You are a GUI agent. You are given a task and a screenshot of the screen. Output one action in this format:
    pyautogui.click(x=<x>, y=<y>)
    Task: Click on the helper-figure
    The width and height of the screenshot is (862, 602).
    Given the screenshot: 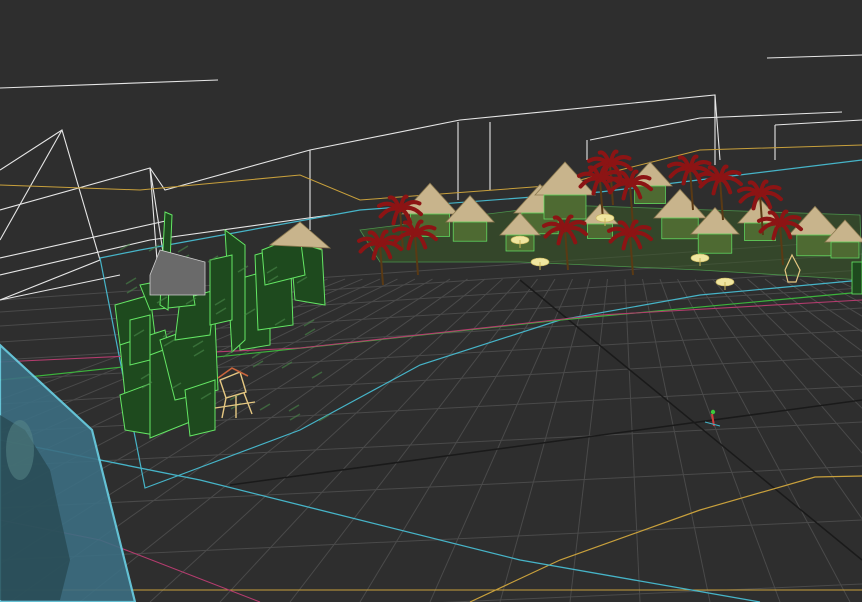 What is the action you would take?
    pyautogui.click(x=712, y=418)
    